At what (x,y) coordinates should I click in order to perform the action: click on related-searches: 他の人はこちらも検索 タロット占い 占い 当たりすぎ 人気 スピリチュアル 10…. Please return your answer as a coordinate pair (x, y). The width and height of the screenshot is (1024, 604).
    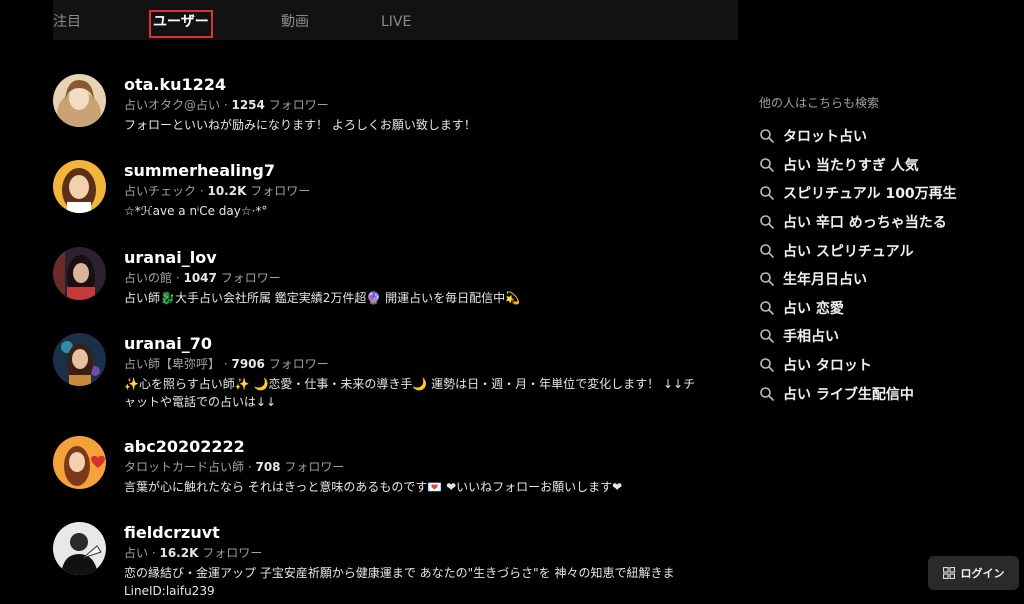
    Looking at the image, I should click on (879, 251).